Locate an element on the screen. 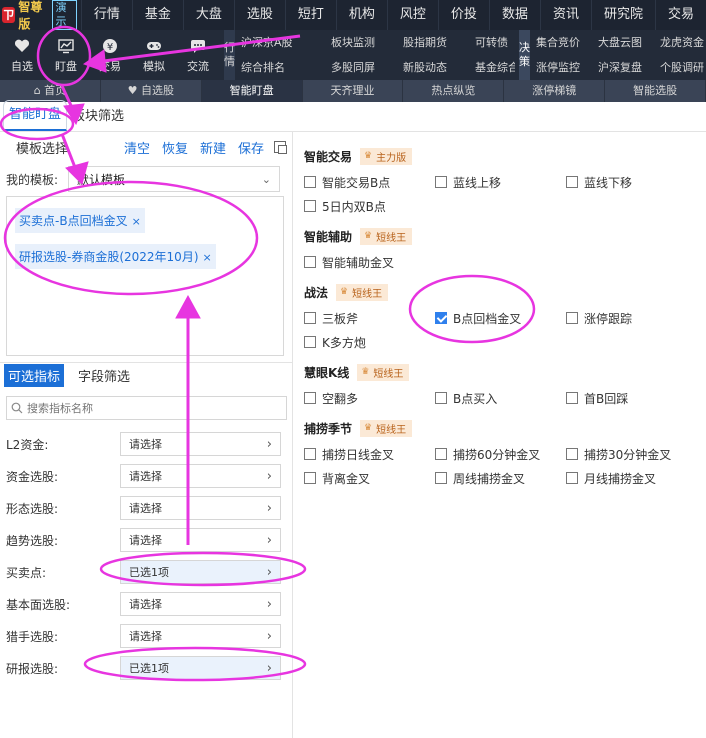 The image size is (706, 738). option-checkbox: 月线捕捞金叉 is located at coordinates (631, 478).